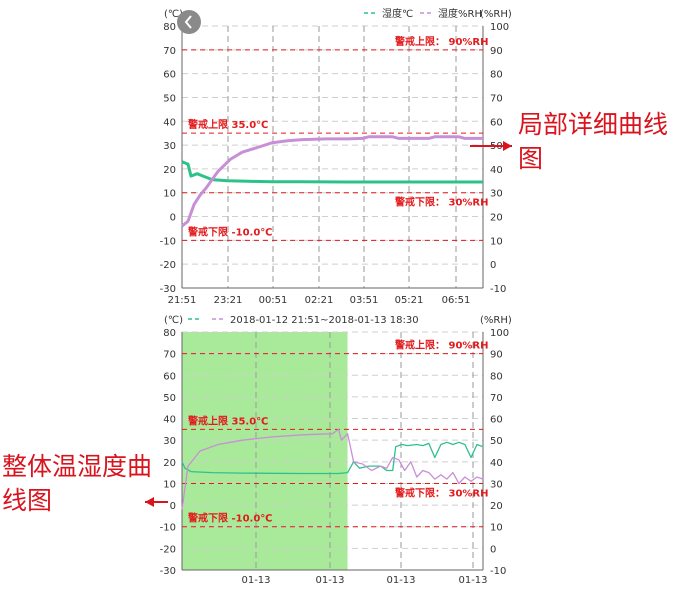 The height and width of the screenshot is (590, 684). Describe the element at coordinates (460, 13) in the screenshot. I see `legend-label-humidity: 湿度%RH` at that location.